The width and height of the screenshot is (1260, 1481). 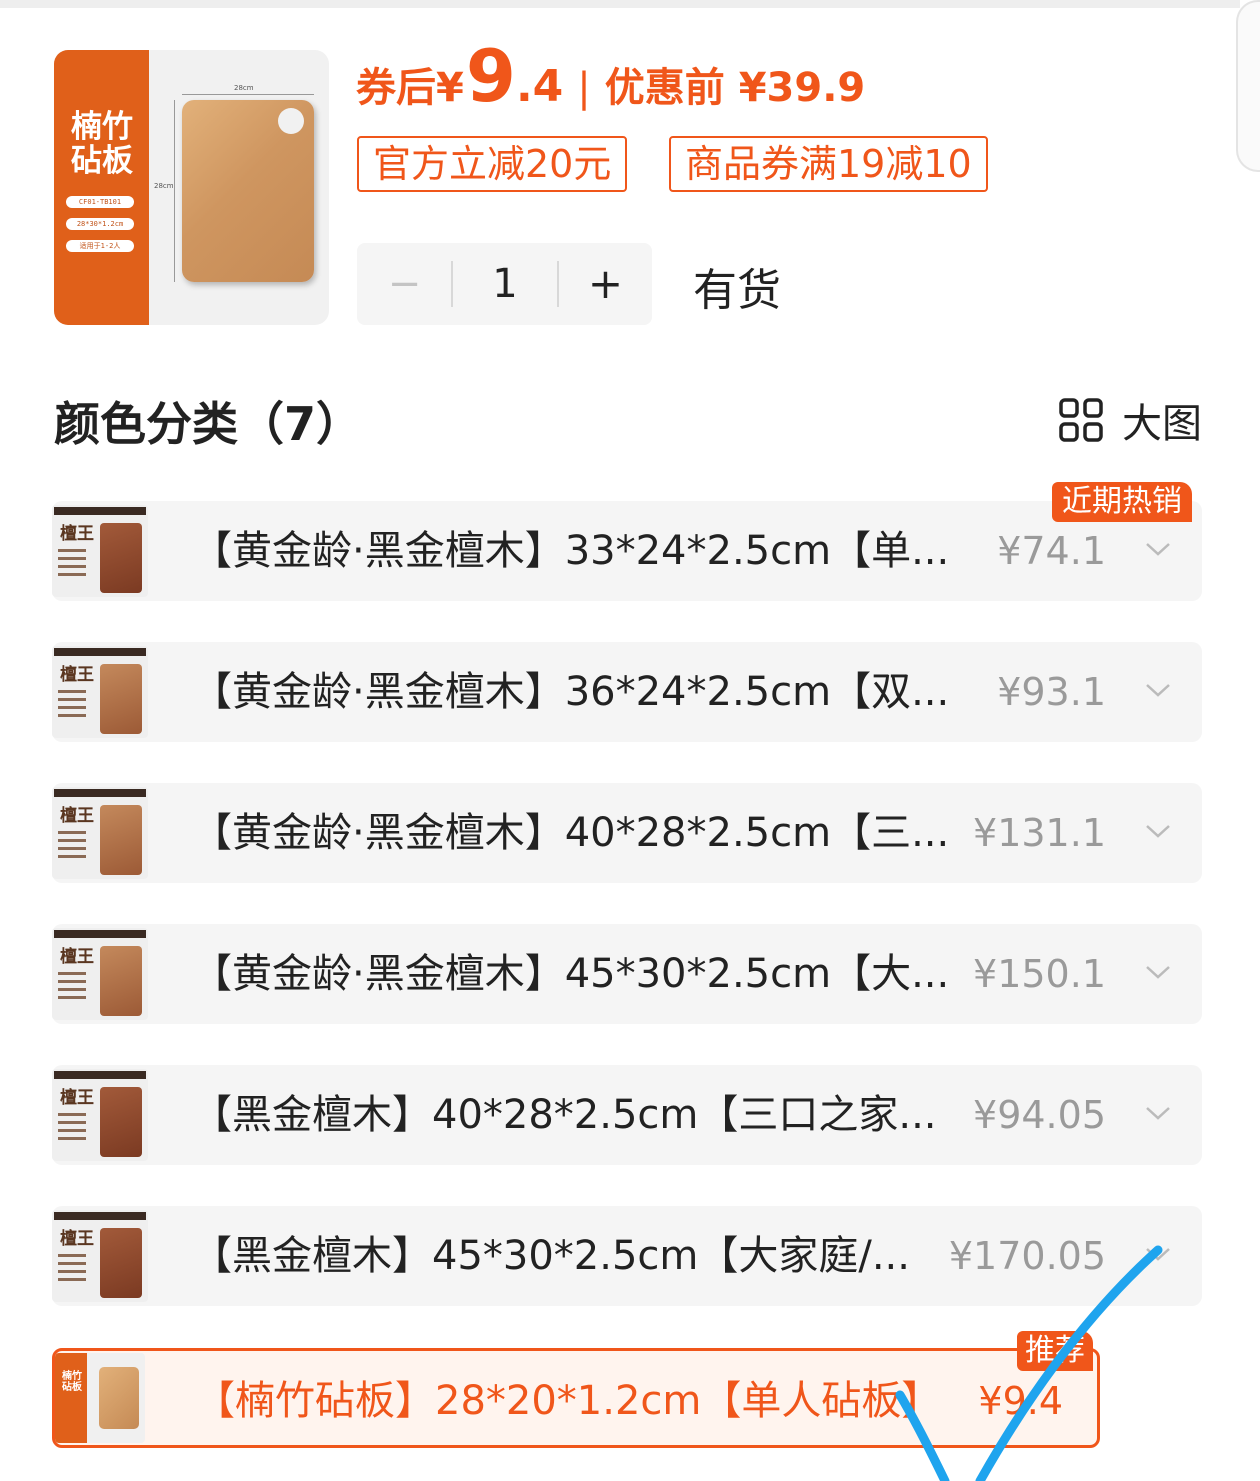 What do you see at coordinates (737, 290) in the screenshot?
I see `stock-status: 有货` at bounding box center [737, 290].